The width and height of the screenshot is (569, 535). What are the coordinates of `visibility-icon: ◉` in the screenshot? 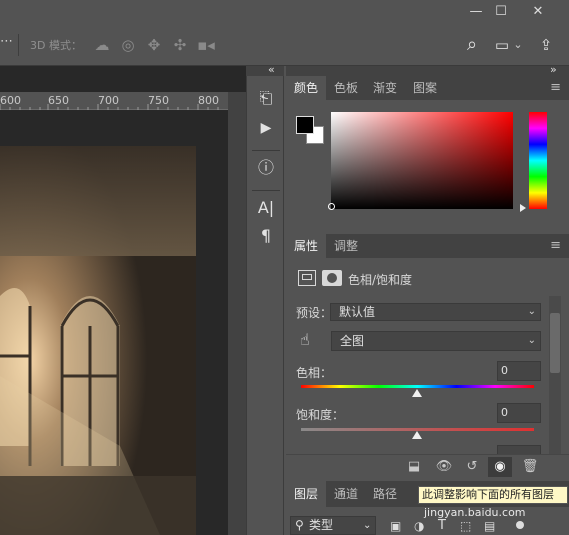 It's located at (500, 467).